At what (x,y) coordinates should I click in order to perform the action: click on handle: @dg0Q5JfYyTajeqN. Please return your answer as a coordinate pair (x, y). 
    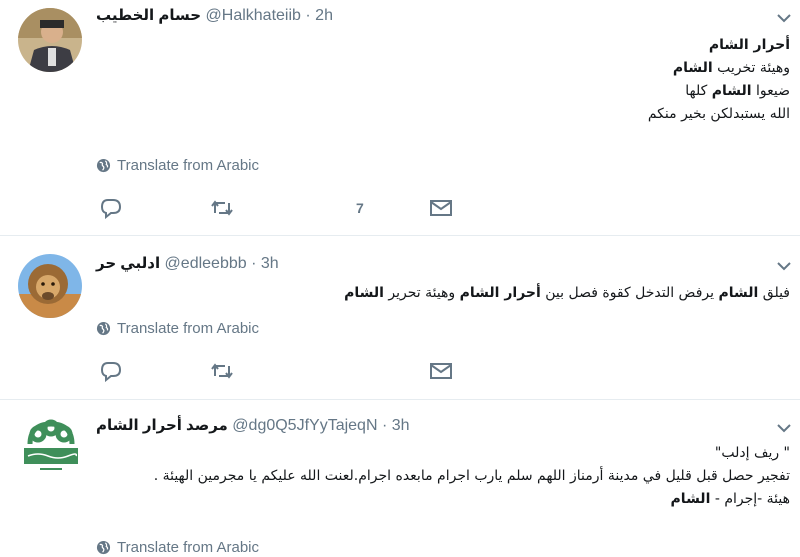
    Looking at the image, I should click on (304, 425).